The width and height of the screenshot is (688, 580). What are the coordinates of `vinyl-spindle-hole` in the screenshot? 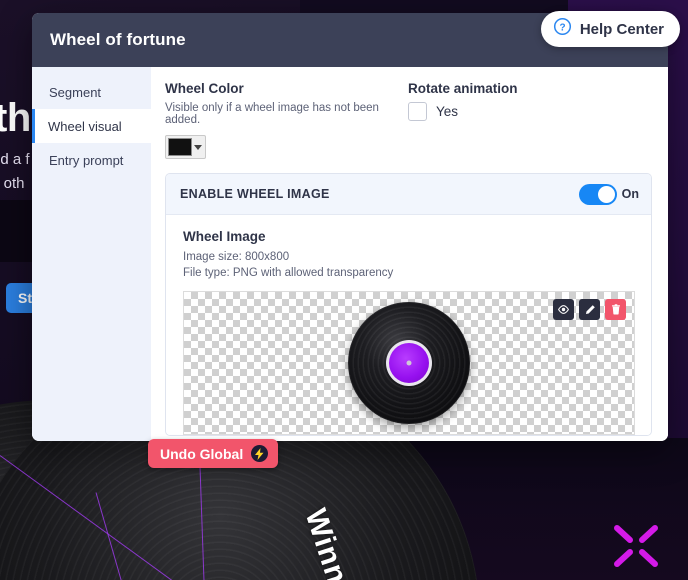 It's located at (409, 363).